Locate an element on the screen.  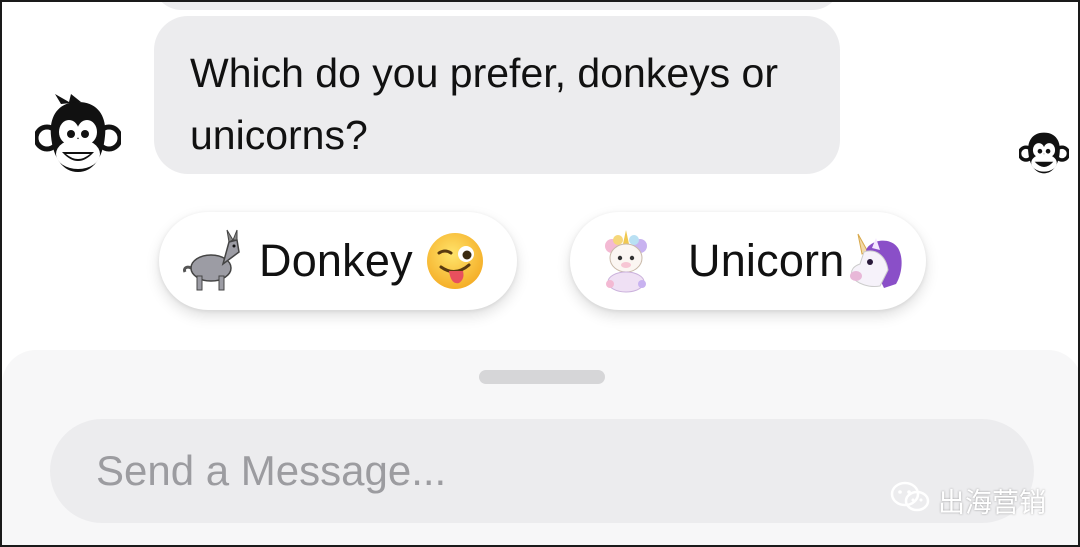
watermark: 出海营销 is located at coordinates (968, 500).